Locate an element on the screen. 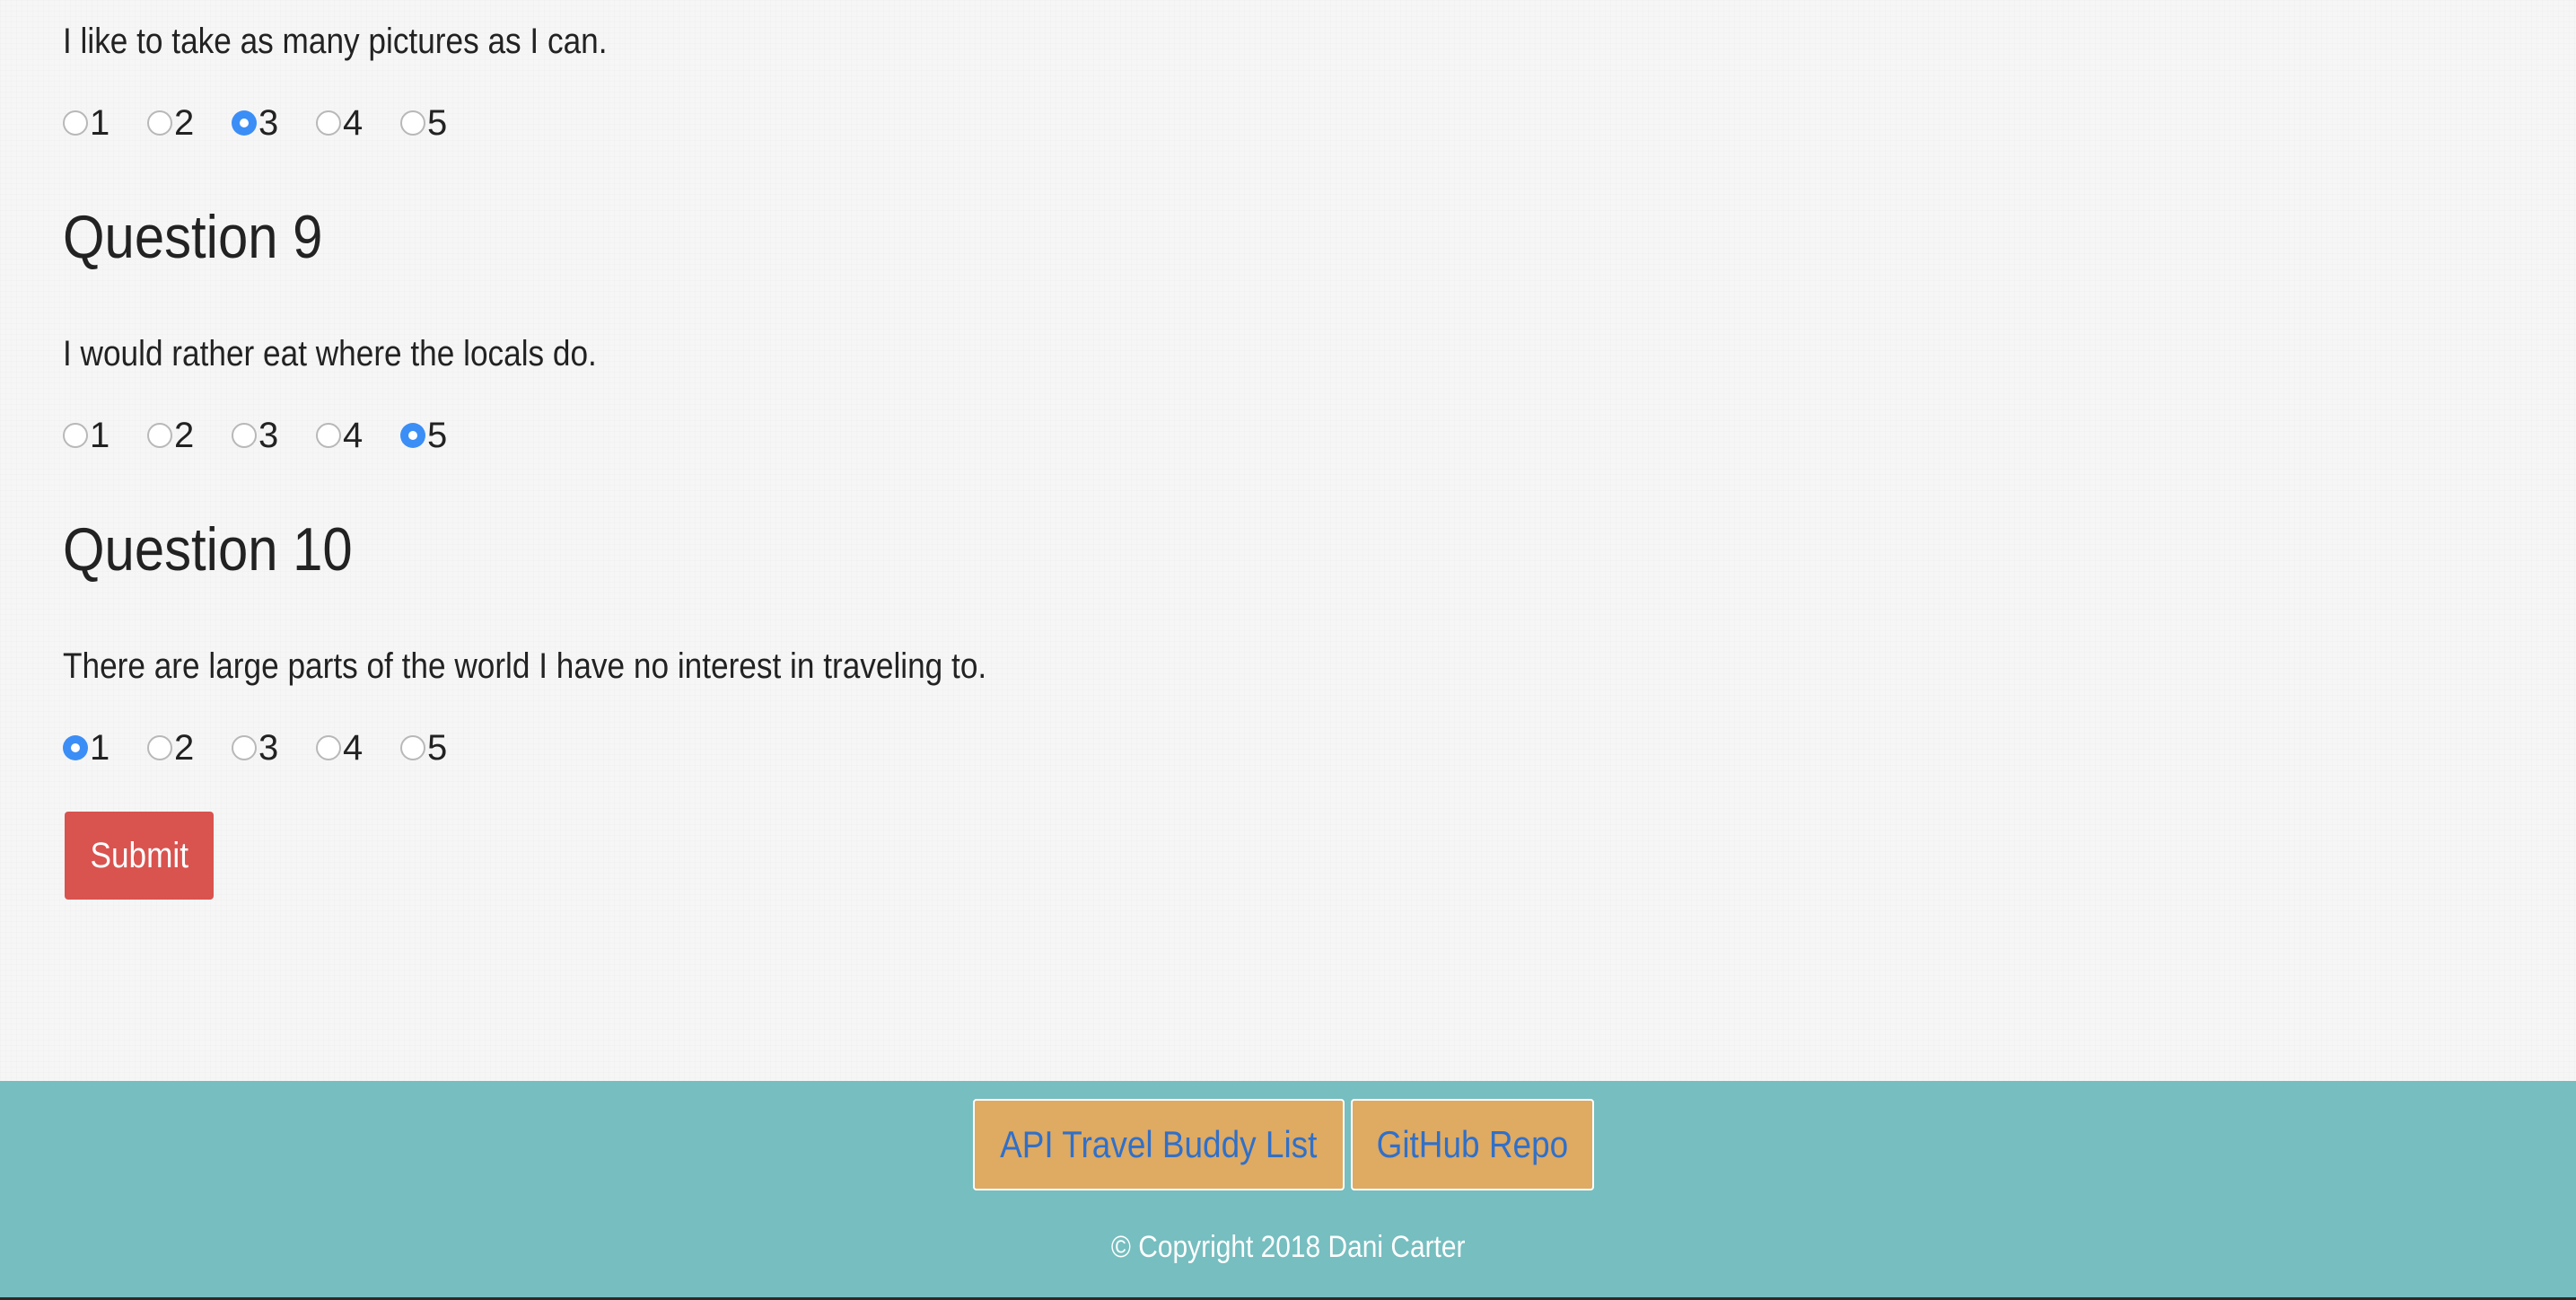  question-9-option-5: 5 is located at coordinates (423, 436).